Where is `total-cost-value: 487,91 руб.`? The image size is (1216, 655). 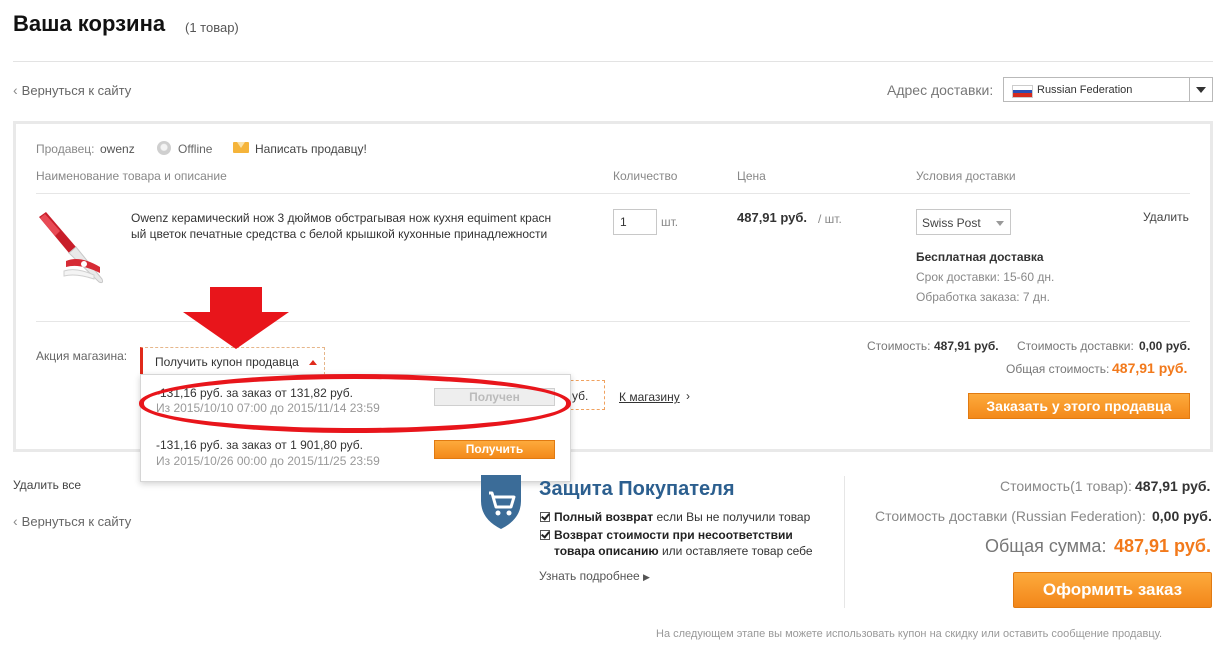
total-cost-value: 487,91 руб. is located at coordinates (1173, 486).